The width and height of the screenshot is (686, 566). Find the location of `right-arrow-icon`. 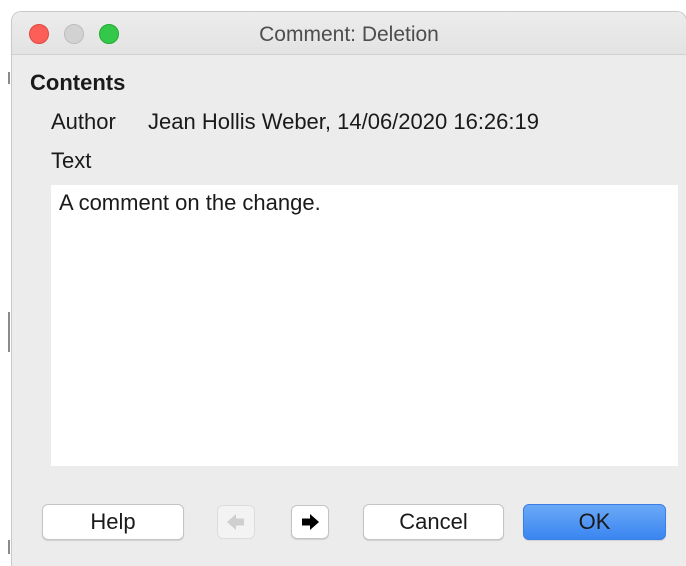

right-arrow-icon is located at coordinates (310, 522).